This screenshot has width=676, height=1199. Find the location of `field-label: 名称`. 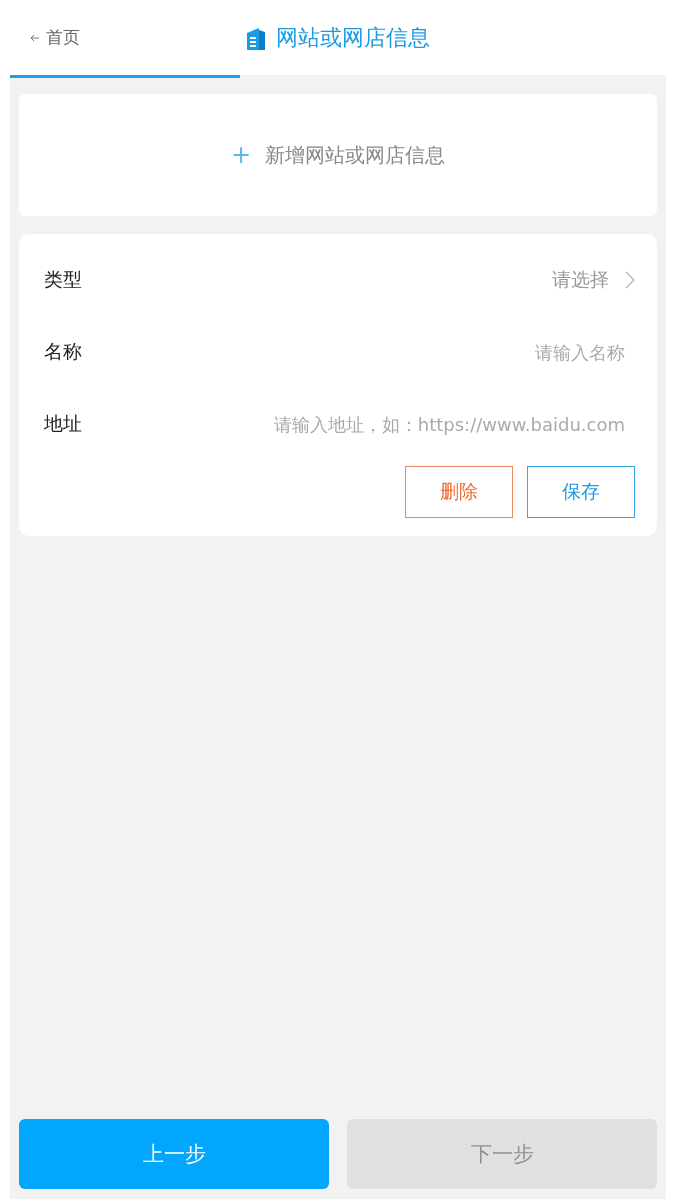

field-label: 名称 is located at coordinates (63, 351).